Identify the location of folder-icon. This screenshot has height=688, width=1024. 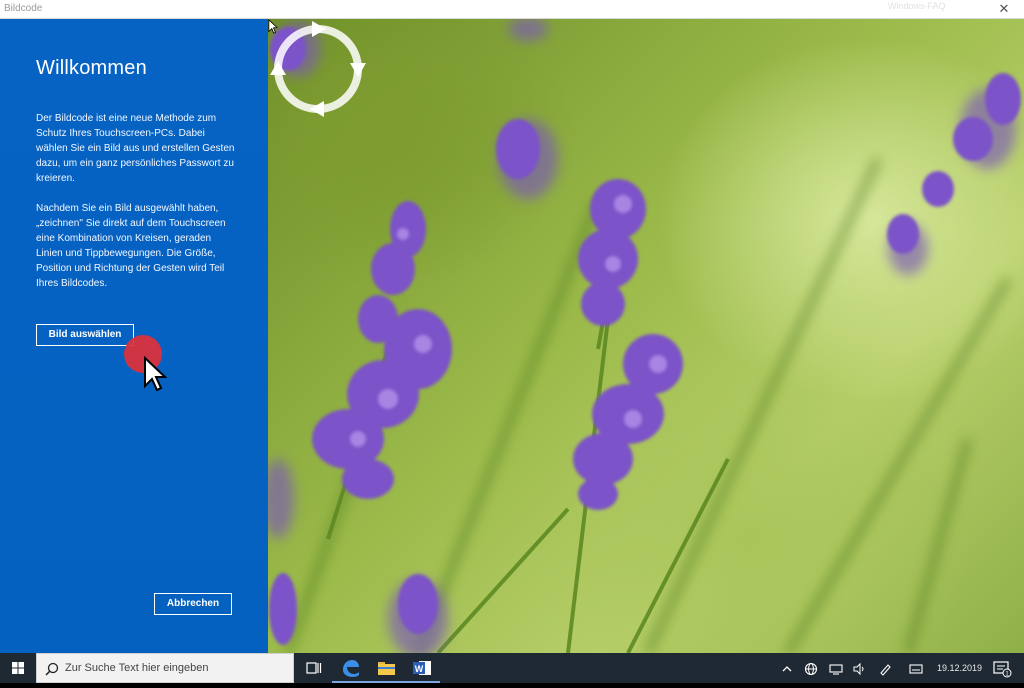
(386, 668).